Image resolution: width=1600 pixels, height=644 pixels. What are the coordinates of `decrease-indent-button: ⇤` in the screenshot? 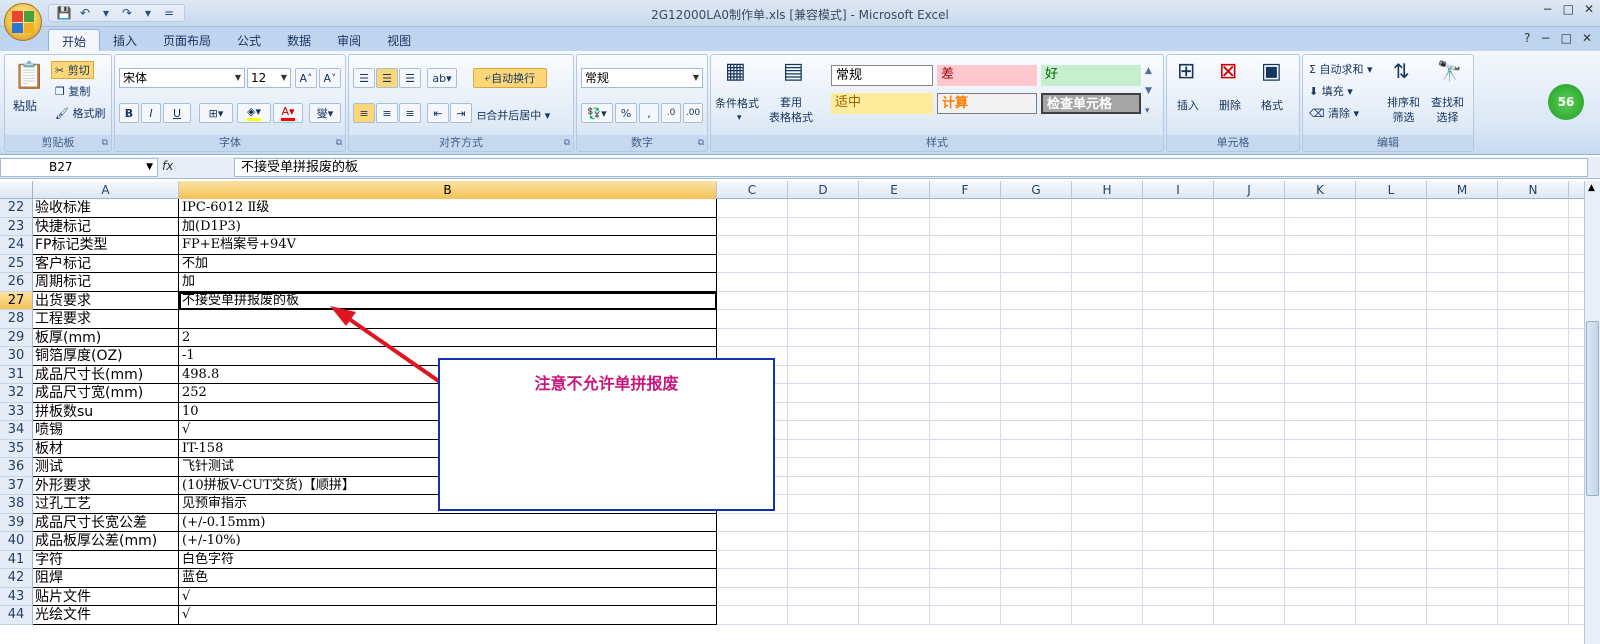 It's located at (438, 113).